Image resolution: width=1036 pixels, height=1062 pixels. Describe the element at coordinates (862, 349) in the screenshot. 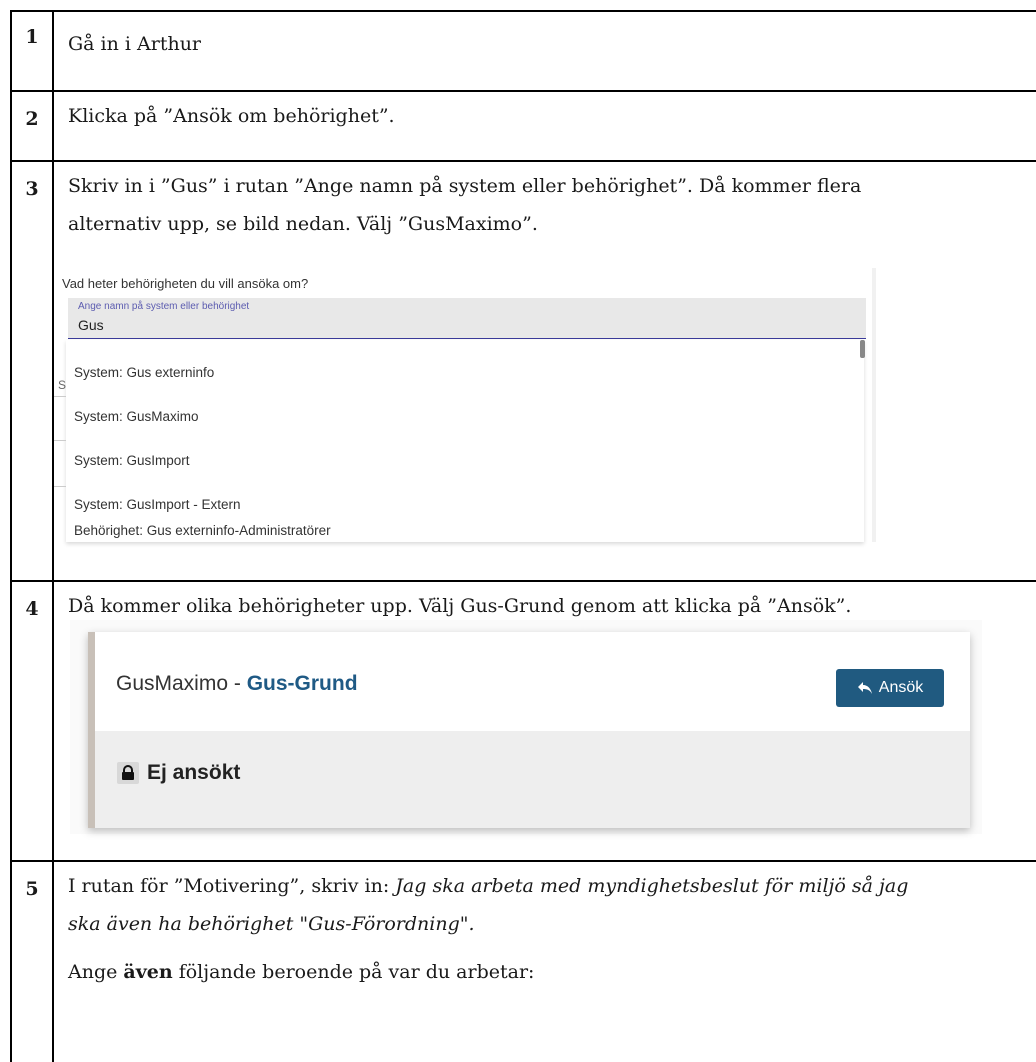

I see `dropdown-scrollbar` at that location.